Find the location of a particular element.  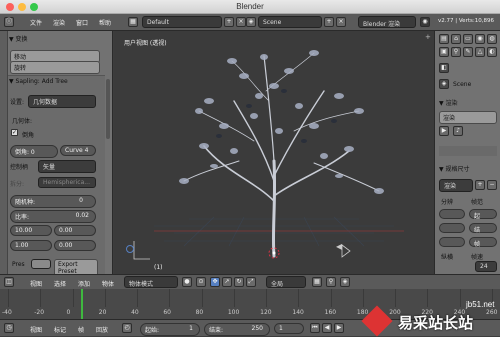

object-menu: 物体 is located at coordinates (108, 283).